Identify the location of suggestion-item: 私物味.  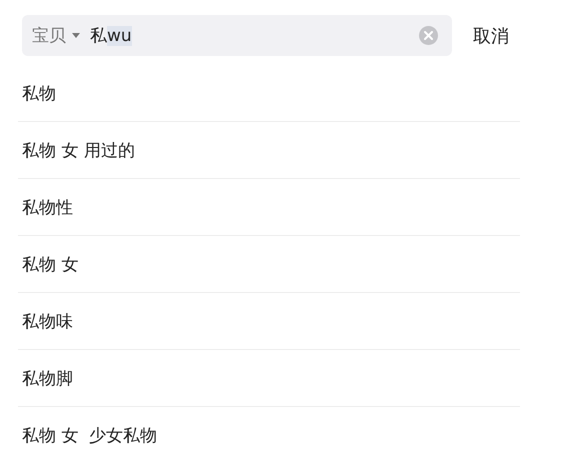
(269, 321).